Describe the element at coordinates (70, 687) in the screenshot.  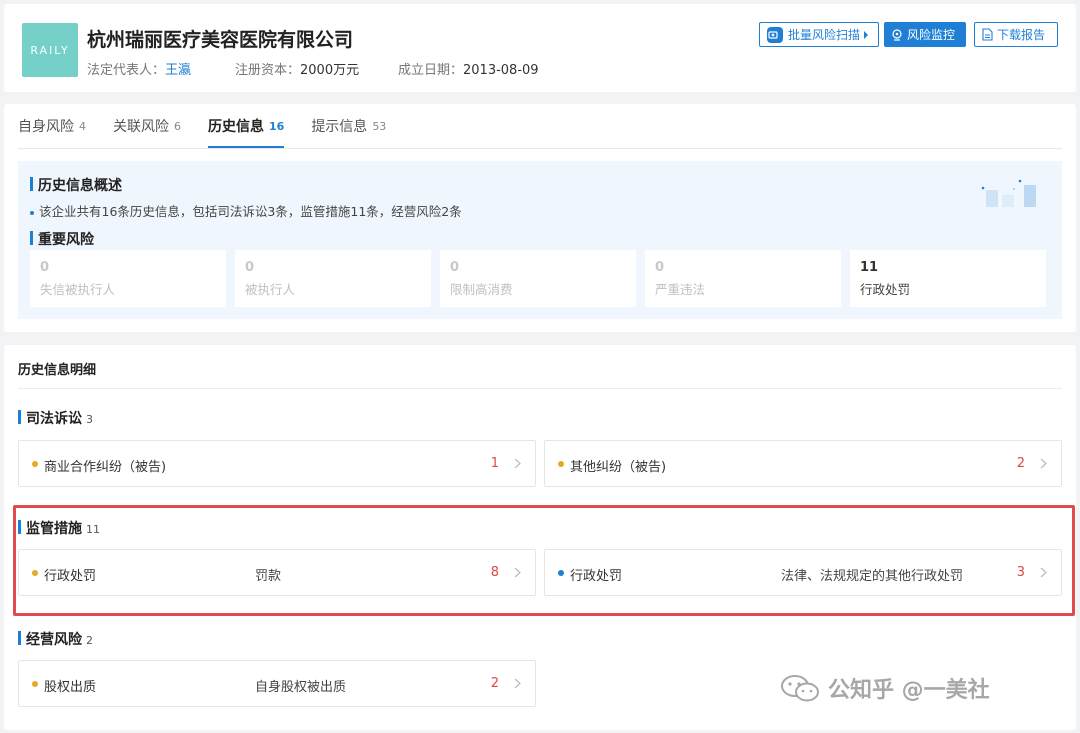
I see `item-name: 股权出质` at that location.